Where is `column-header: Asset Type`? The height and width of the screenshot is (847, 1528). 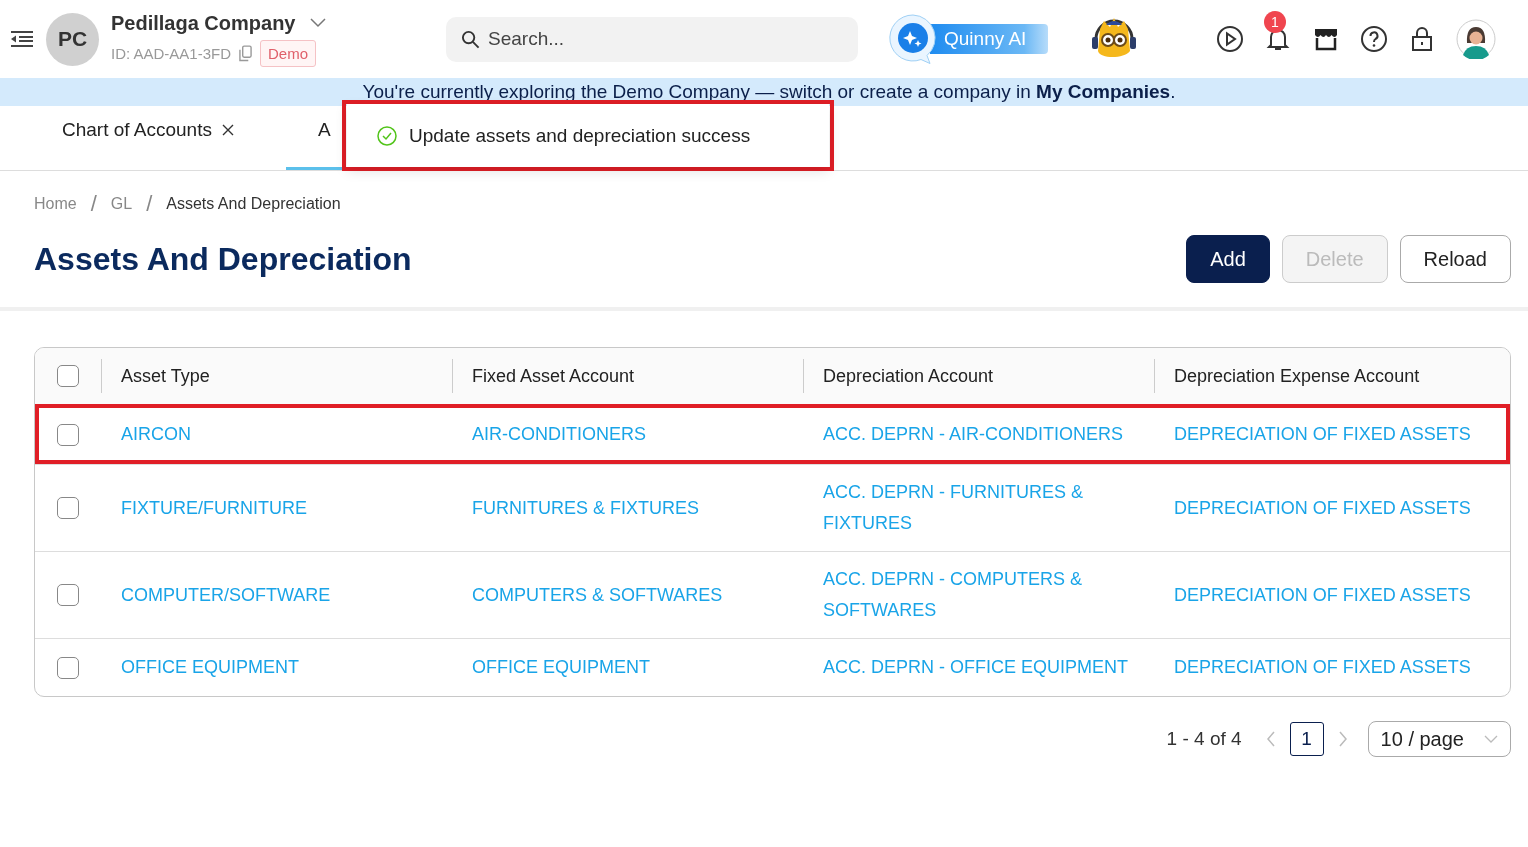
column-header: Asset Type is located at coordinates (165, 376).